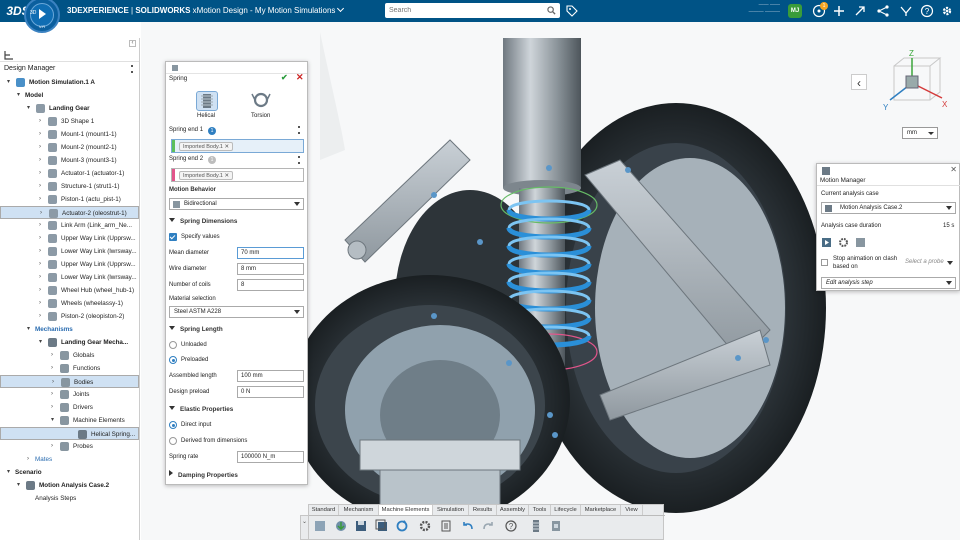 This screenshot has height=540, width=960. Describe the element at coordinates (42, 16) in the screenshot. I see `compass-widget: 3D V.R` at that location.